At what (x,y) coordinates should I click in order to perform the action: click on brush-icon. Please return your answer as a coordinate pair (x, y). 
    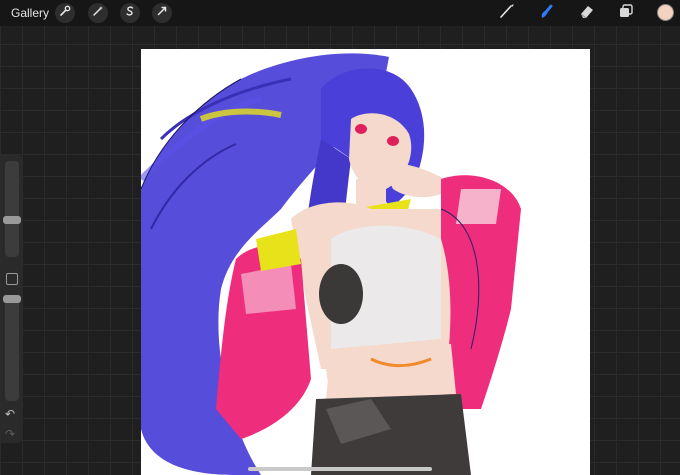
    Looking at the image, I should click on (507, 13).